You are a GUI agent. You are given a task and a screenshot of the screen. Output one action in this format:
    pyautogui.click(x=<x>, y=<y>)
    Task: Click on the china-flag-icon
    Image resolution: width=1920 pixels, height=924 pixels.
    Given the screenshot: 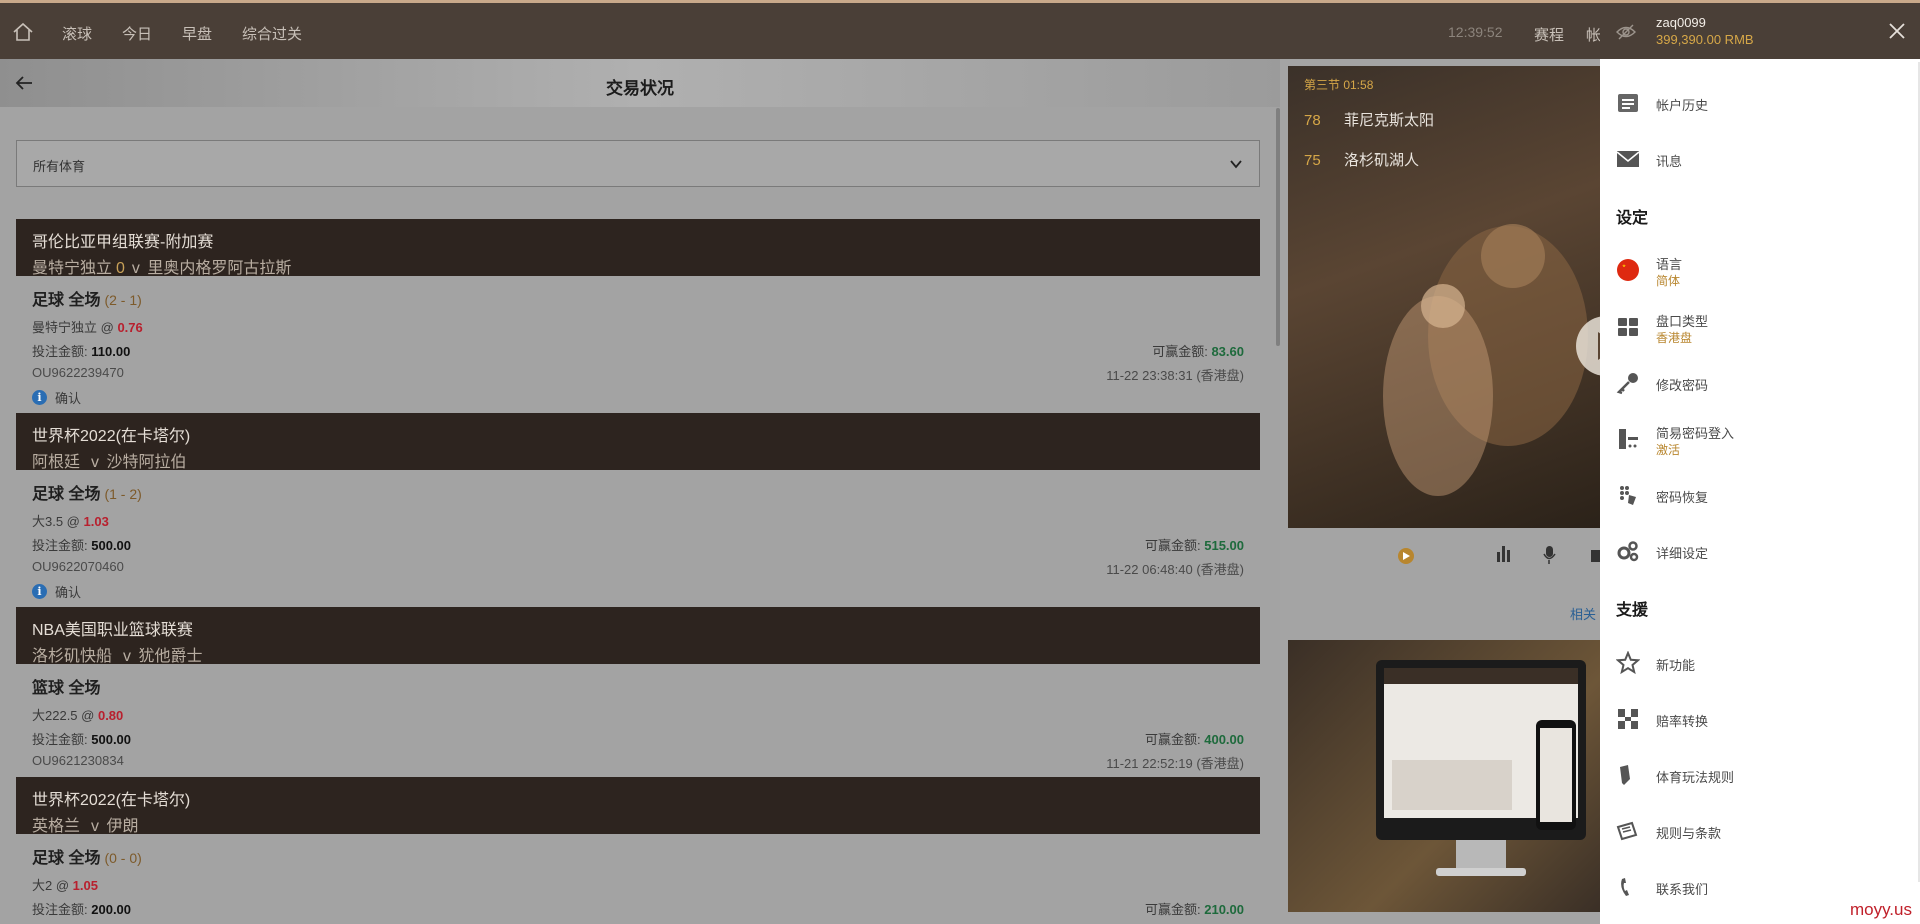 What is the action you would take?
    pyautogui.click(x=1628, y=270)
    